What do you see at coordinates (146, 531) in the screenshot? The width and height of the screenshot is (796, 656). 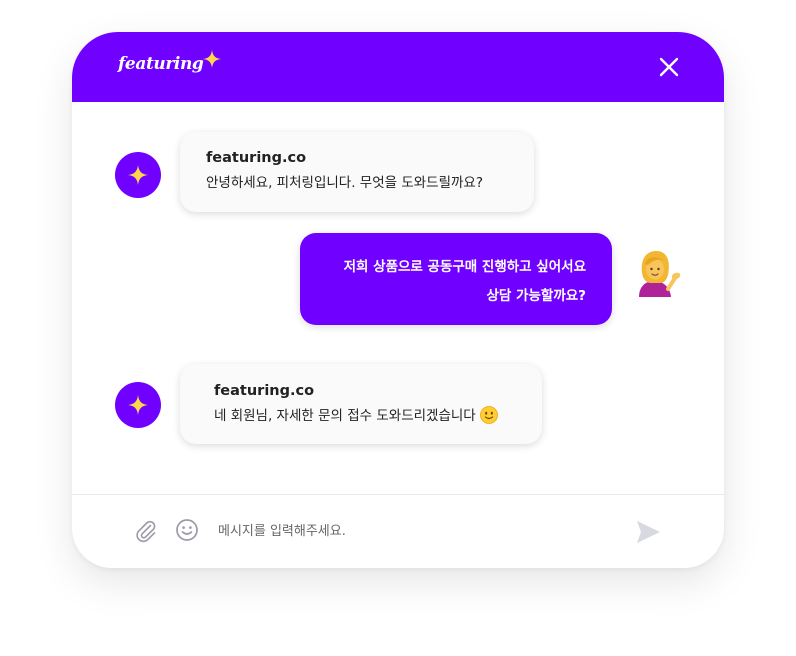 I see `paperclip-icon` at bounding box center [146, 531].